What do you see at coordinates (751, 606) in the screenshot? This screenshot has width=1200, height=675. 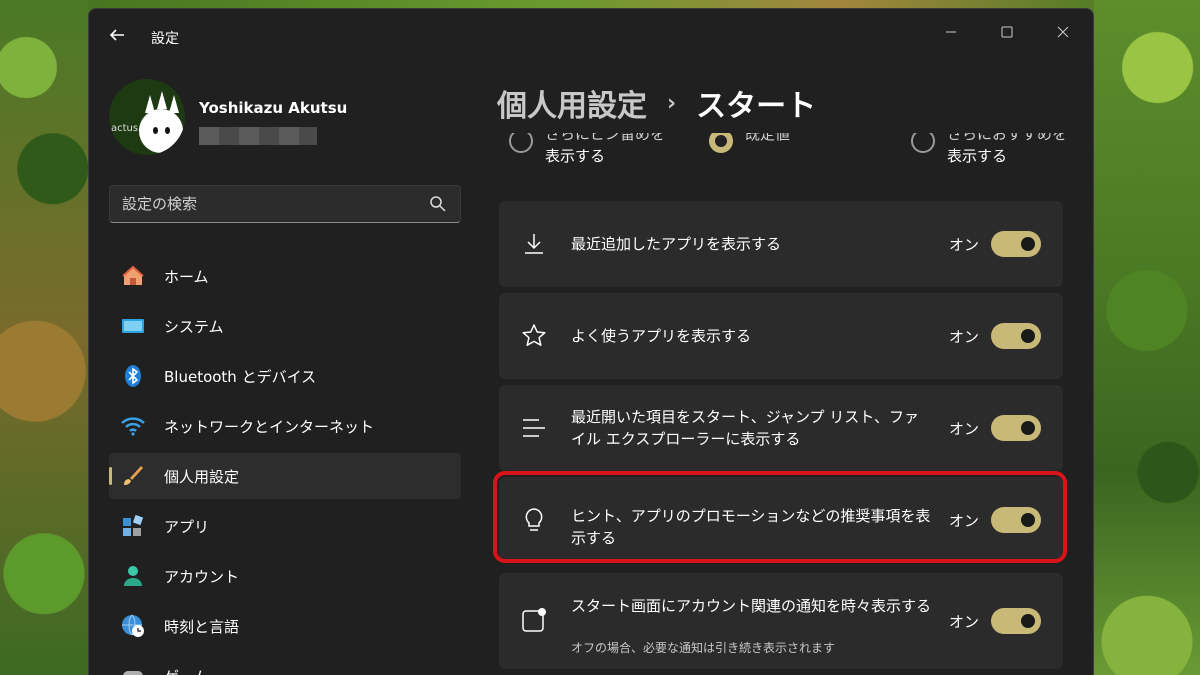 I see `setting-title: スタート画面にアカウント関連の通知を時々表示する` at bounding box center [751, 606].